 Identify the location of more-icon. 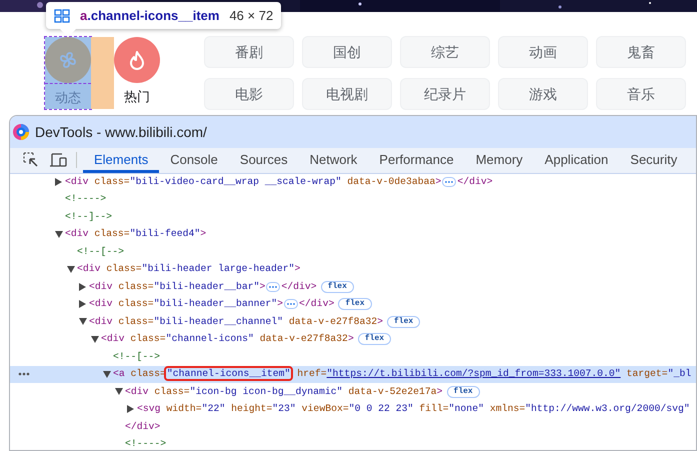
(24, 374).